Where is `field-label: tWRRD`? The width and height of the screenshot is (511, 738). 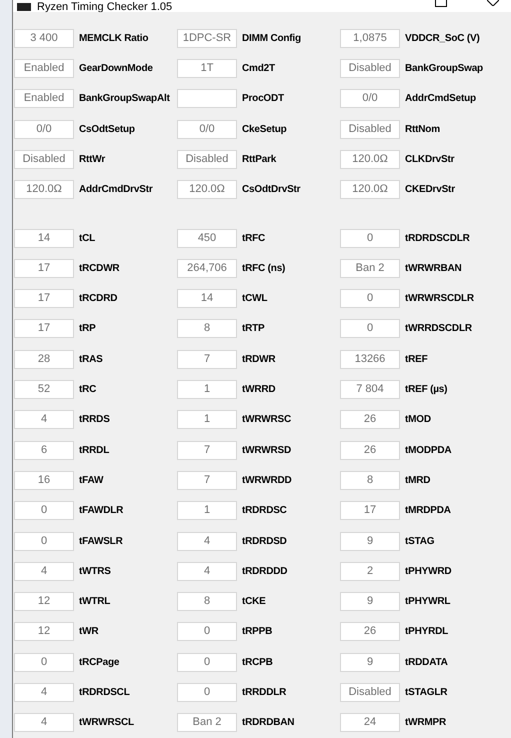 field-label: tWRRD is located at coordinates (259, 390).